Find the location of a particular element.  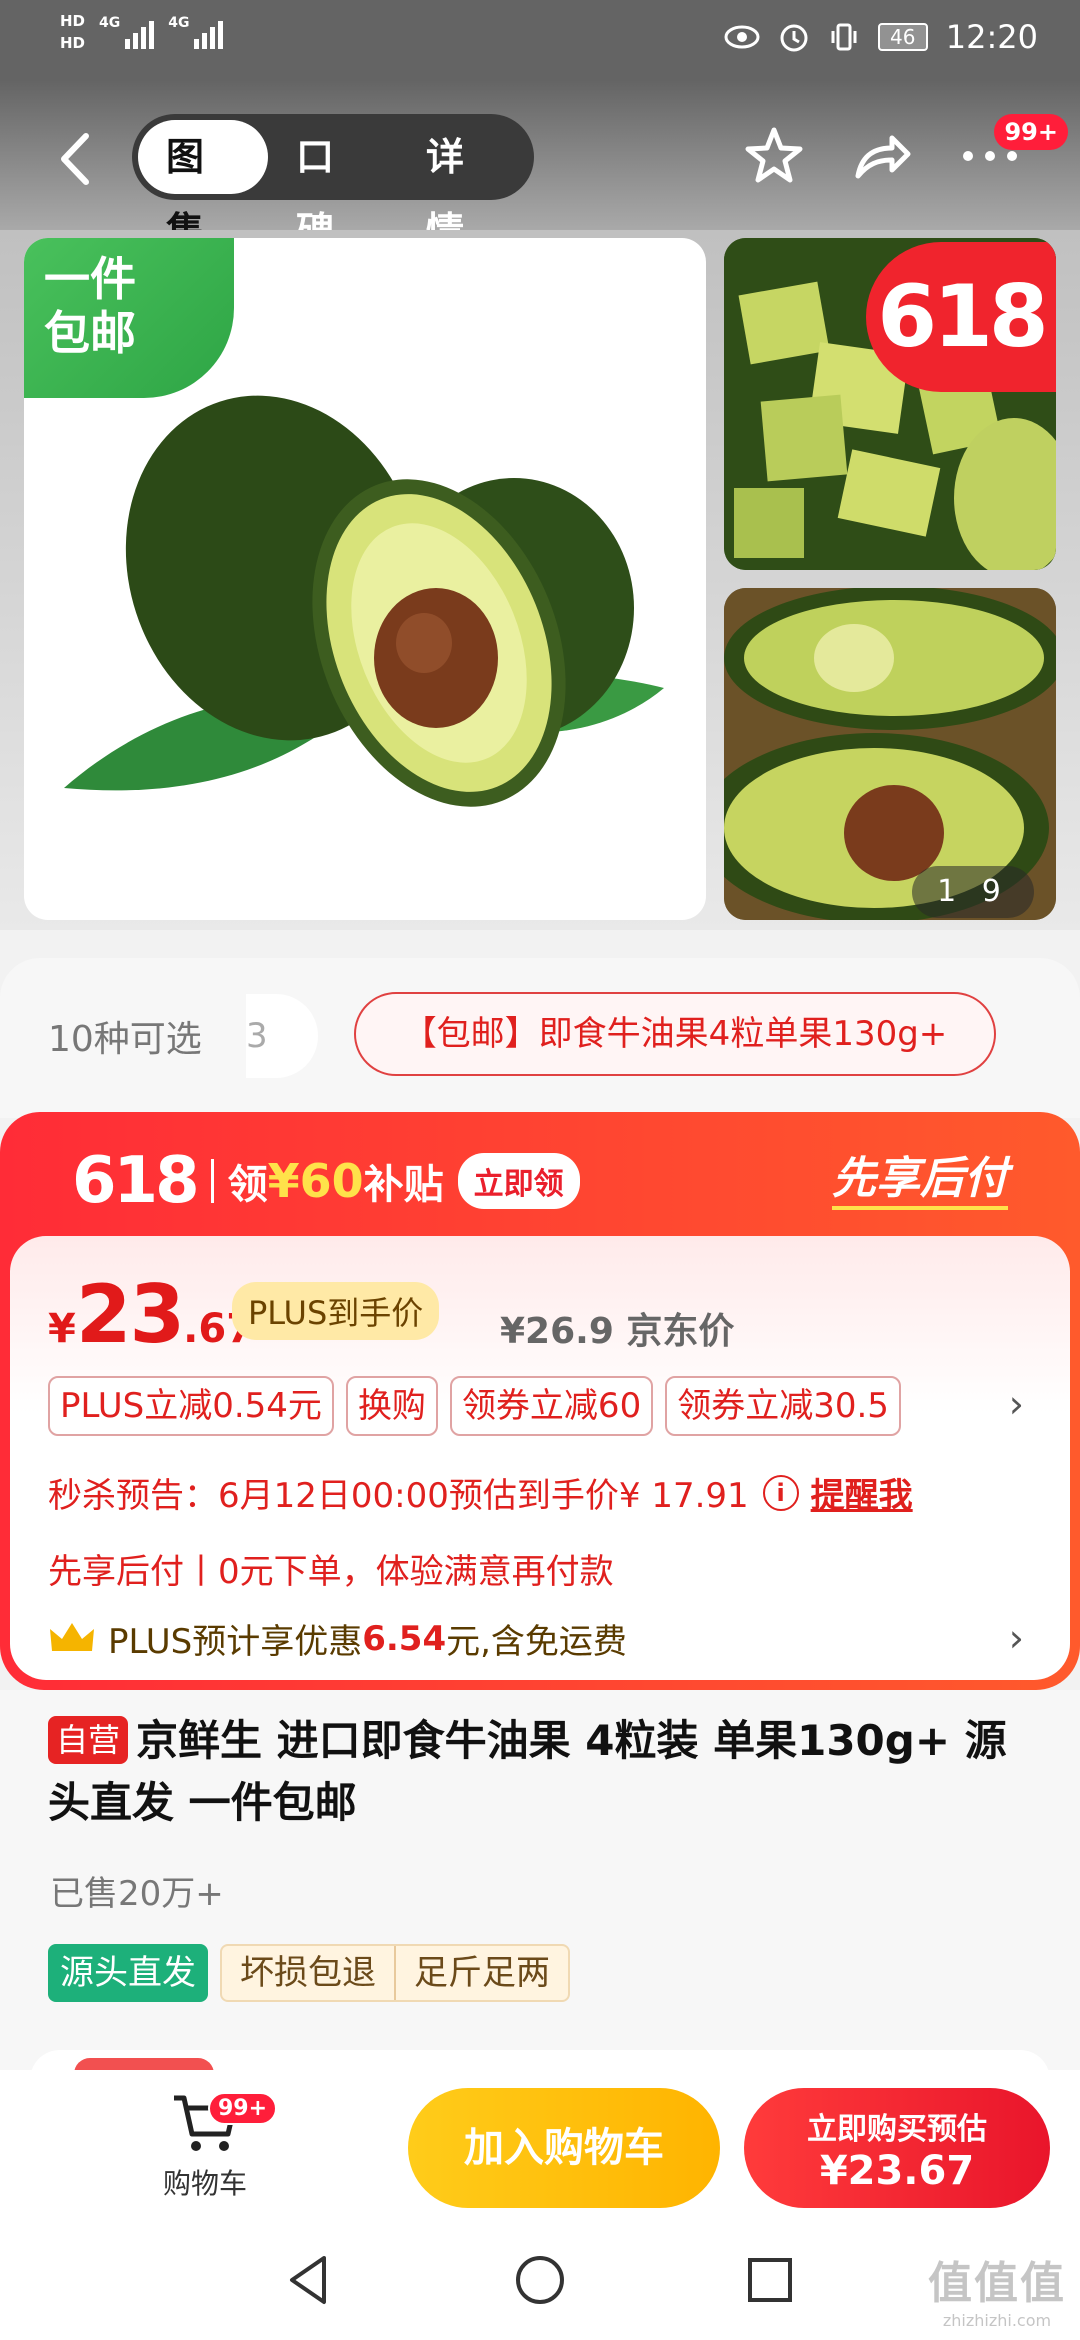

claim-amount: ¥60 is located at coordinates (315, 1181).